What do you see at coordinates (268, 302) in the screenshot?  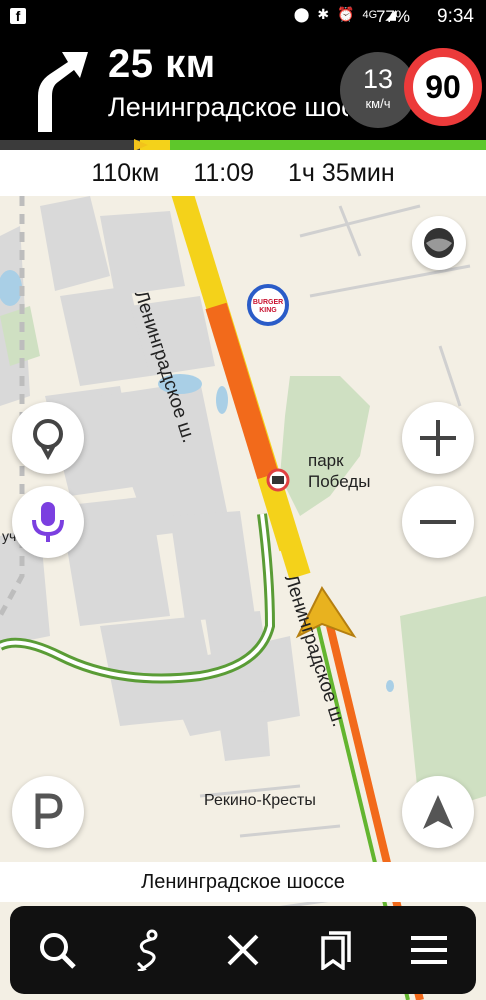 I see `poi-burger-king-label: BURGER` at bounding box center [268, 302].